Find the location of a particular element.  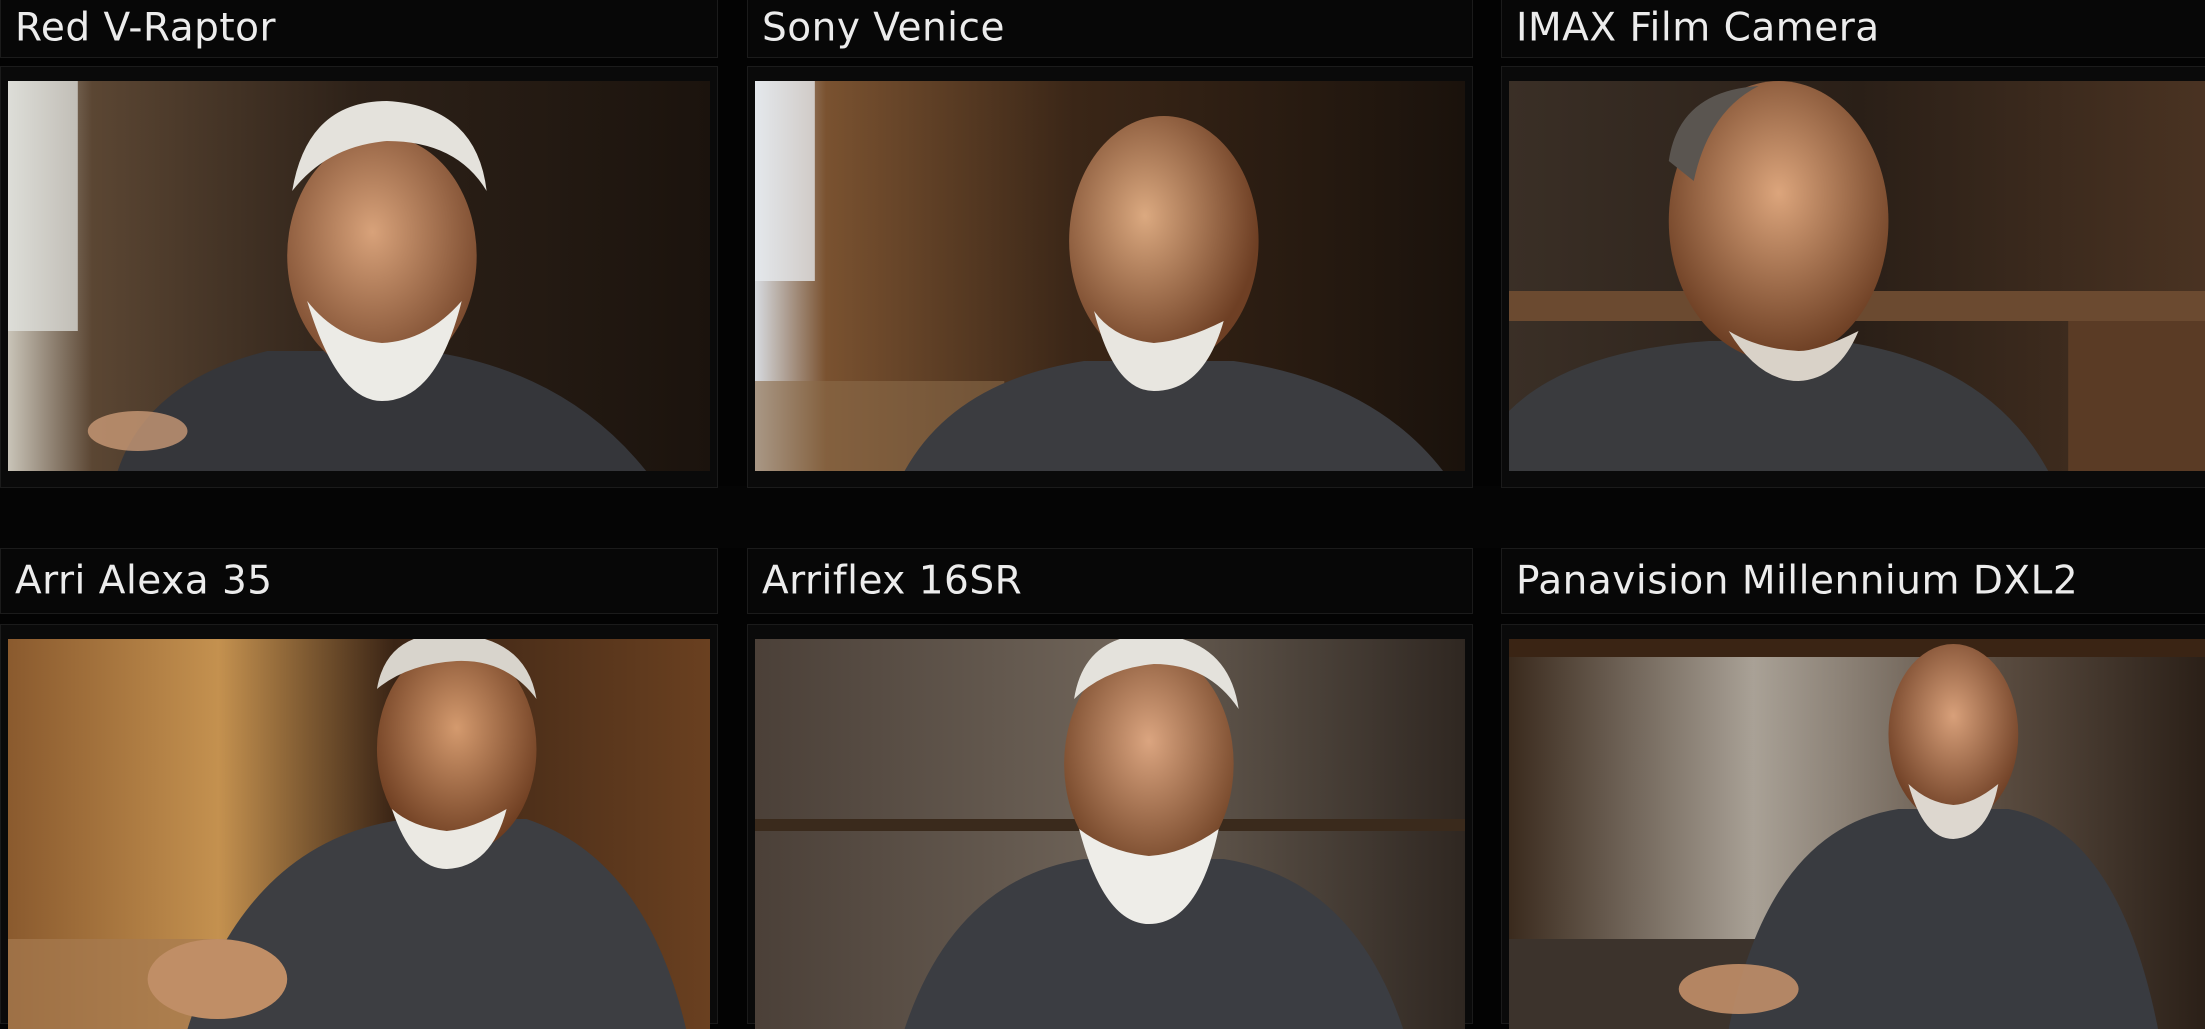

card-title-box: Sony Venice is located at coordinates (1110, 29).